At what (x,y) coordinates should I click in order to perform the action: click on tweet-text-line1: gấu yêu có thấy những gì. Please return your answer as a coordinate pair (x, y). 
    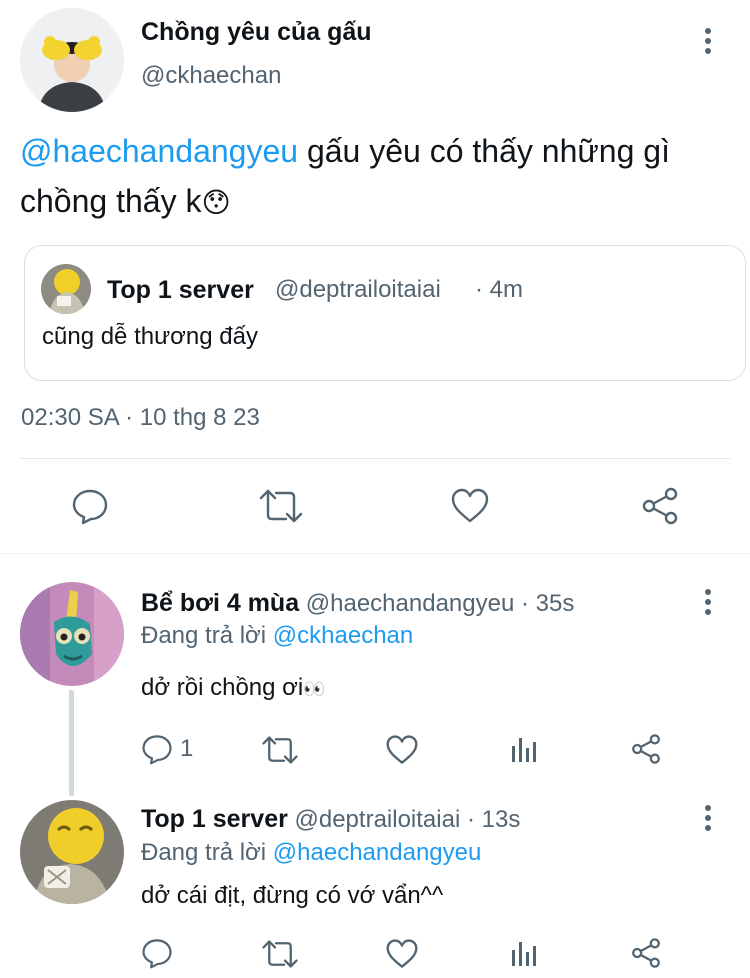
    Looking at the image, I should click on (484, 151).